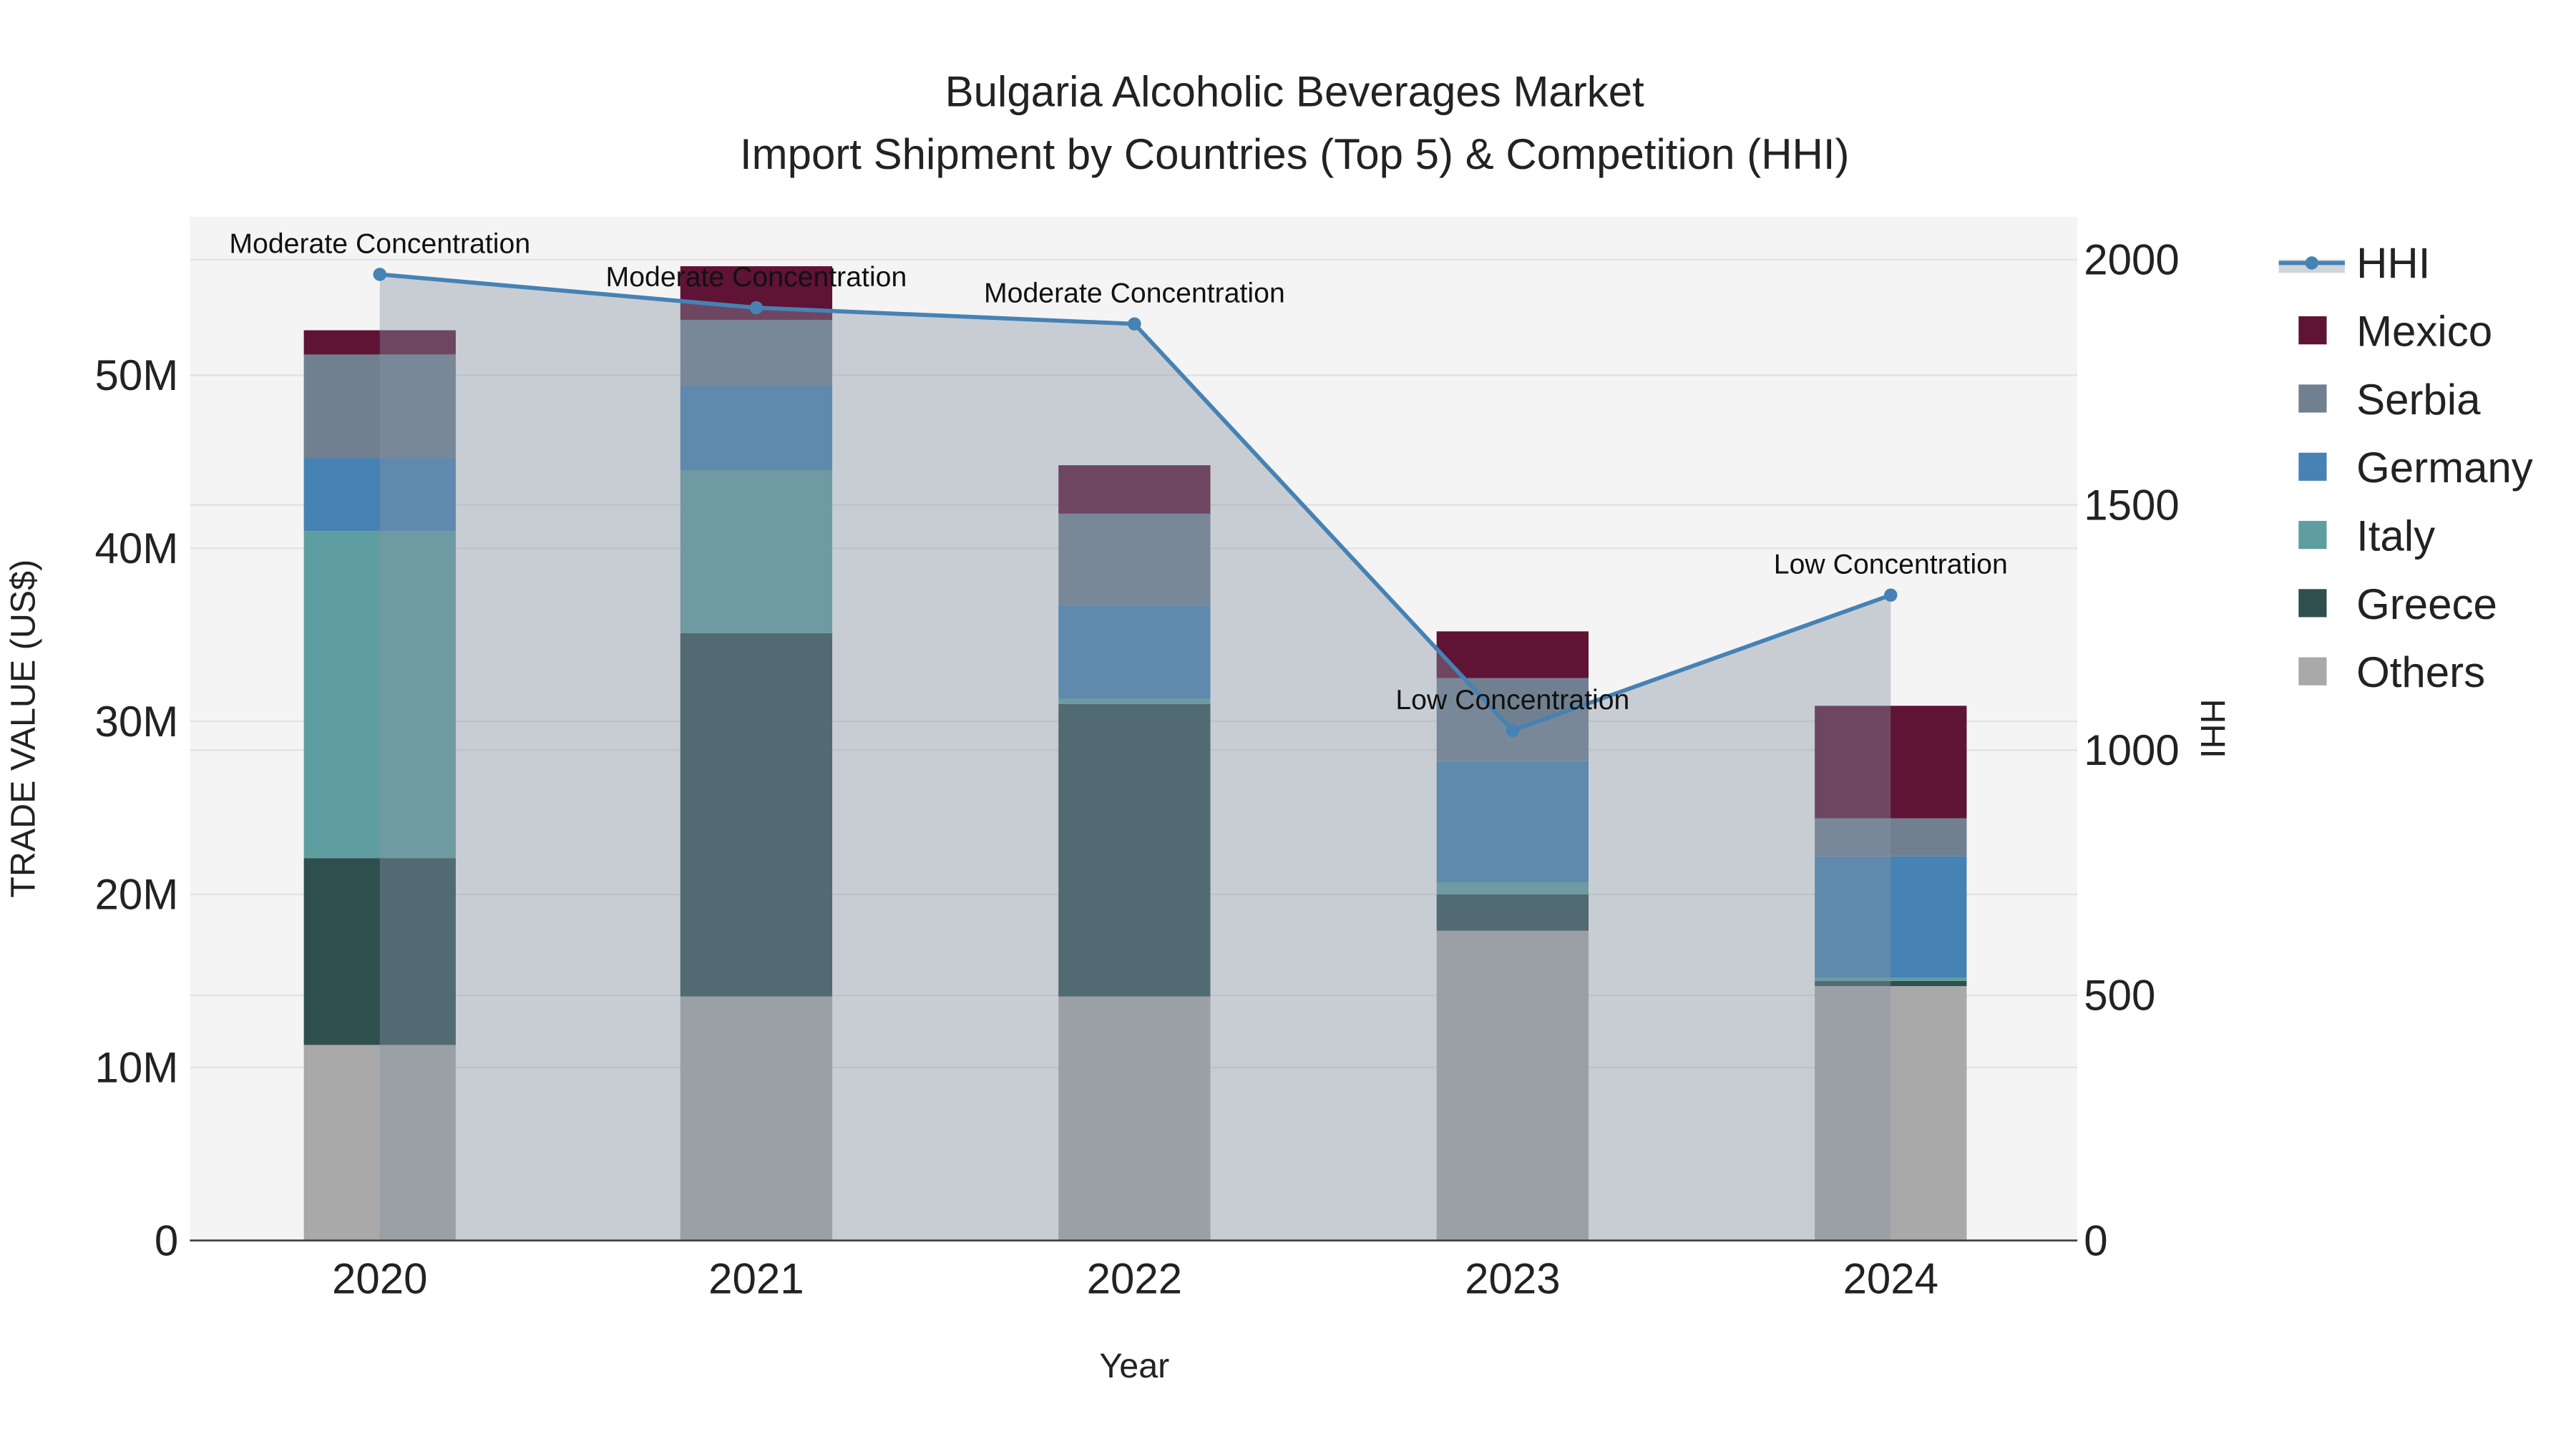 The width and height of the screenshot is (2576, 1449). Describe the element at coordinates (2312, 398) in the screenshot. I see `legend-swatch-serbia` at that location.